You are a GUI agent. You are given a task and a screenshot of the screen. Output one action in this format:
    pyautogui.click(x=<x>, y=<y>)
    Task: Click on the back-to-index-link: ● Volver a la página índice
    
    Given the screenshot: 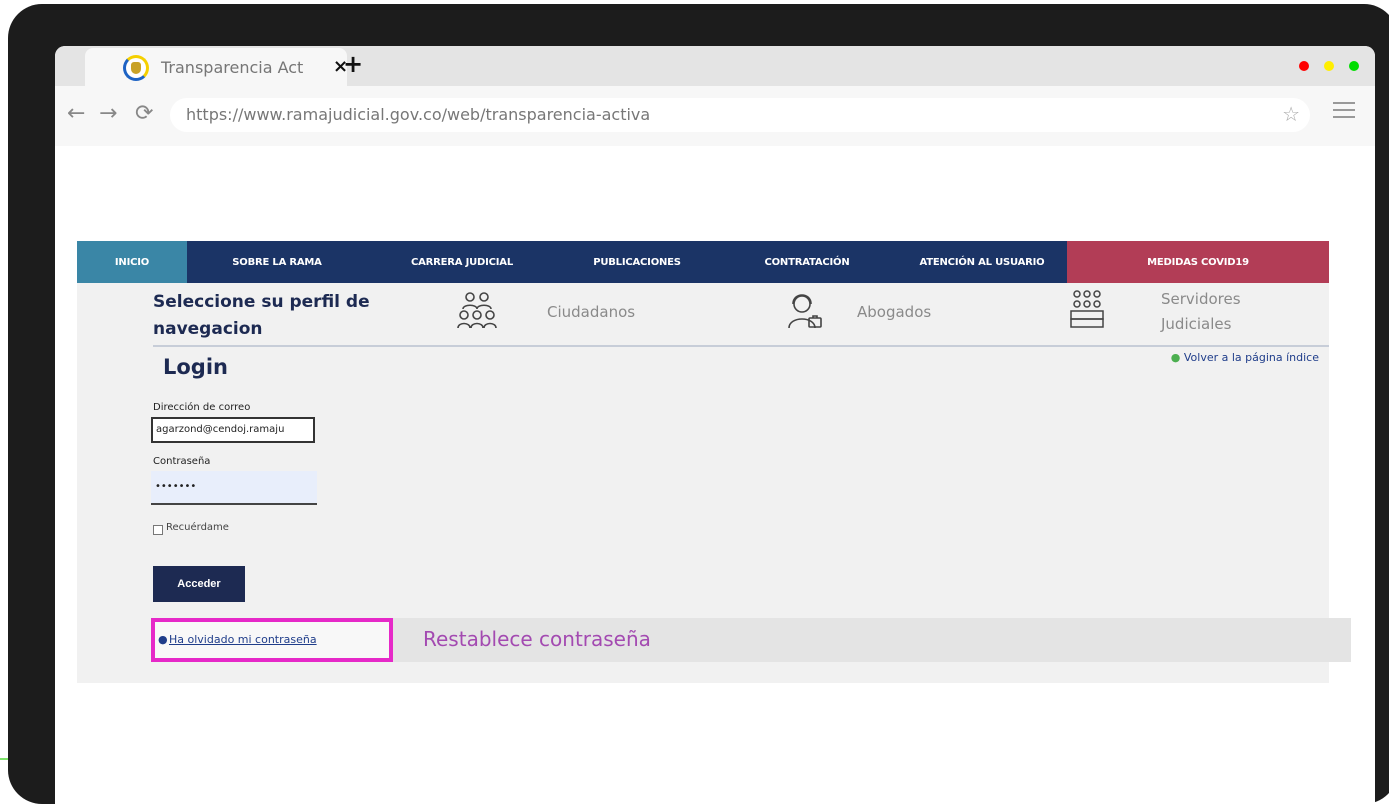 What is the action you would take?
    pyautogui.click(x=1245, y=357)
    